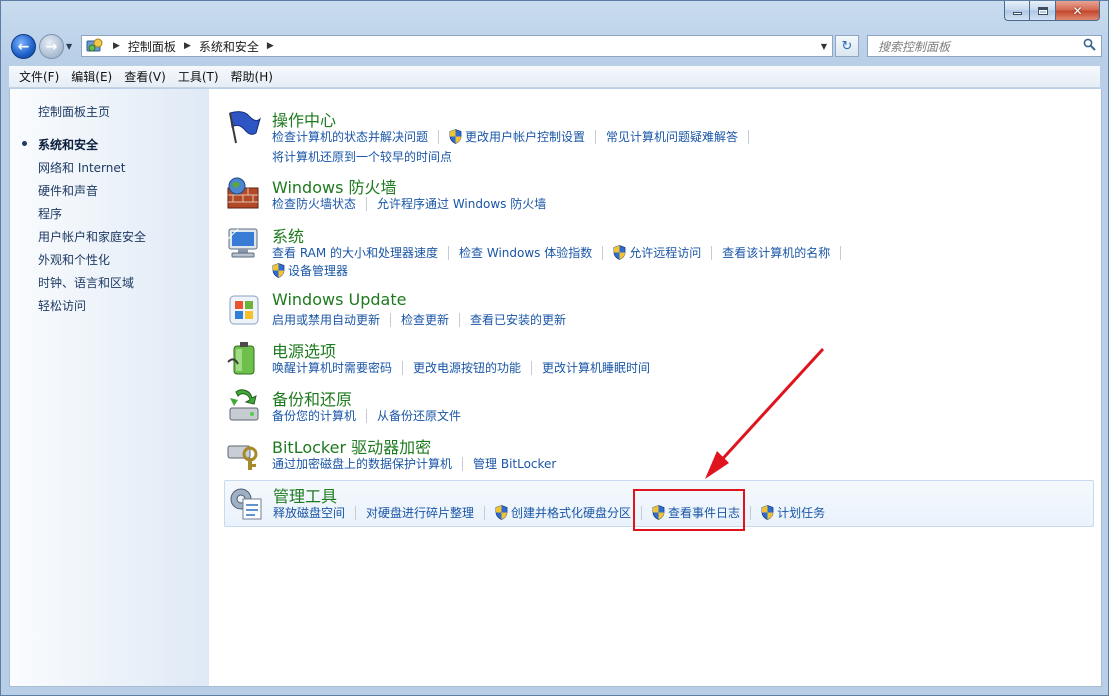 The image size is (1109, 696). I want to click on link-label: 检查防火墙状态, so click(314, 204).